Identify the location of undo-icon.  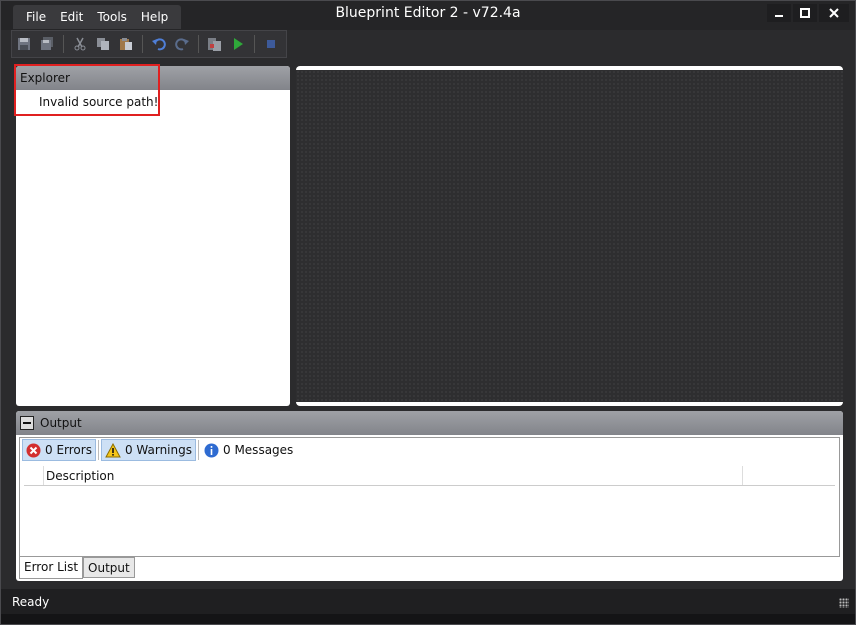
(159, 44).